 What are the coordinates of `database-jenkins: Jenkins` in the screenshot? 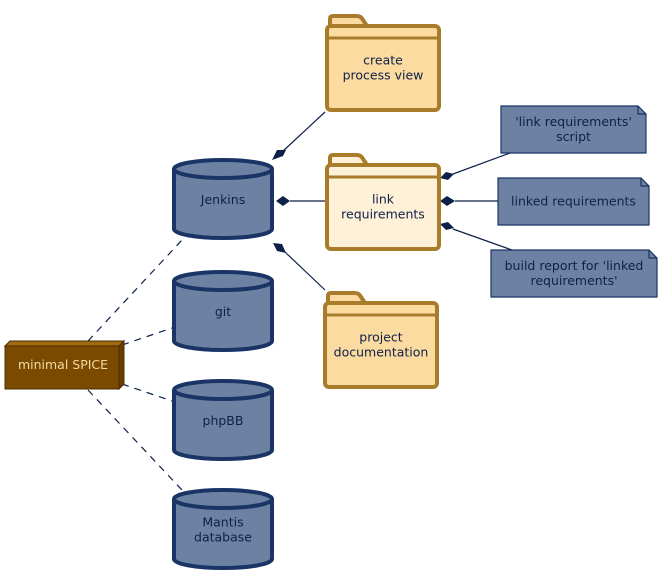 It's located at (223, 199).